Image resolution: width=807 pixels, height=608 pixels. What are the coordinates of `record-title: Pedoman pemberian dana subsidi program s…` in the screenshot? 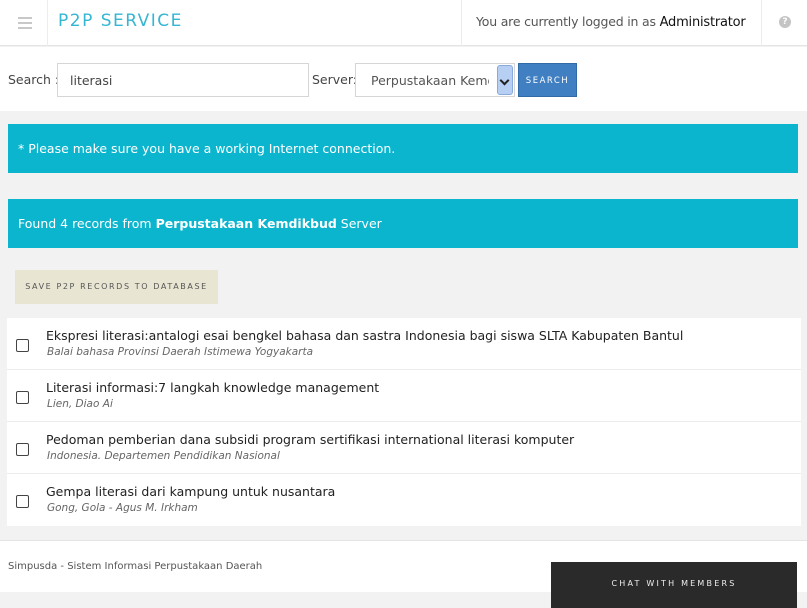 It's located at (310, 439).